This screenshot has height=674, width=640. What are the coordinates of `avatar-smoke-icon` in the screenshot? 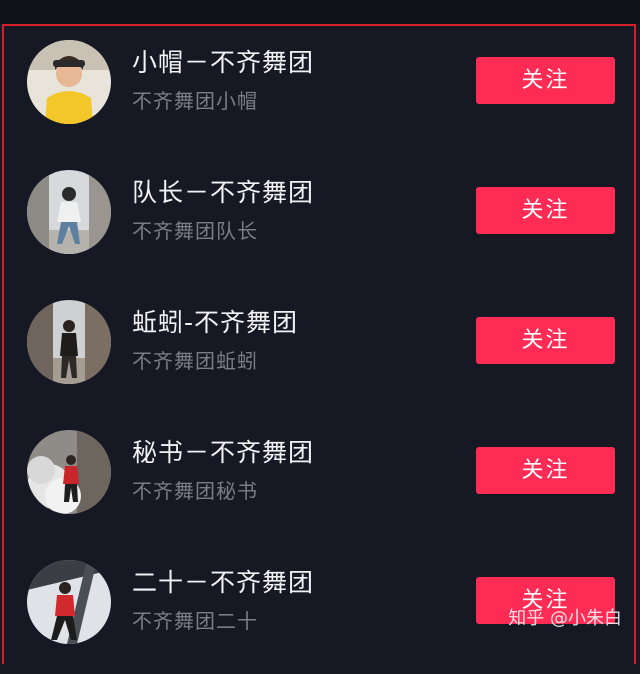 It's located at (69, 472).